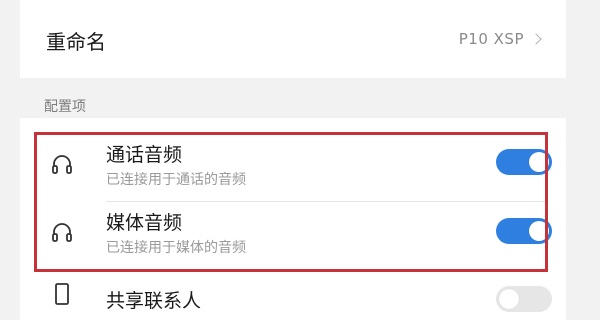 Image resolution: width=600 pixels, height=320 pixels. I want to click on share-contacts-title: 共享联系人, so click(154, 301).